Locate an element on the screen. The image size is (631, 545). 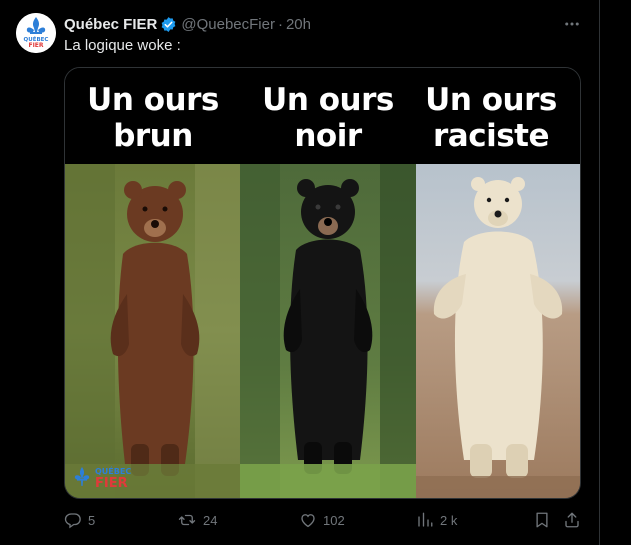
reply-icon is located at coordinates (72, 521).